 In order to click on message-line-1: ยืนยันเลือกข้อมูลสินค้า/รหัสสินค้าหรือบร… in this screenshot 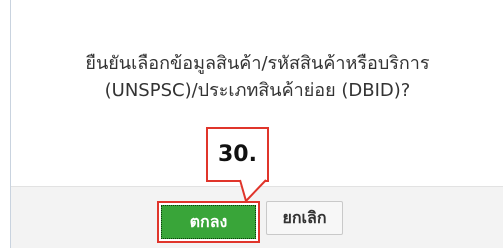, I will do `click(257, 63)`.